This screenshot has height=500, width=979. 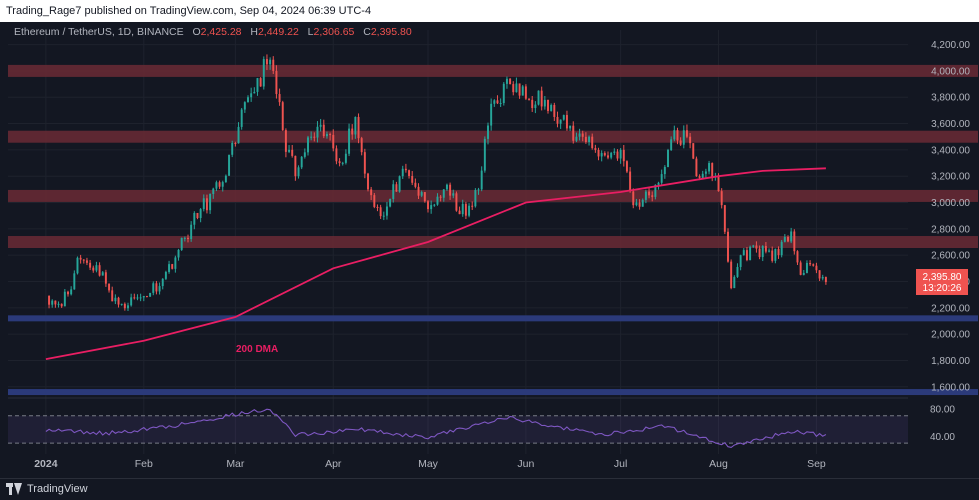 I want to click on rsi-pane: 80.00 40.00, so click(x=481, y=422).